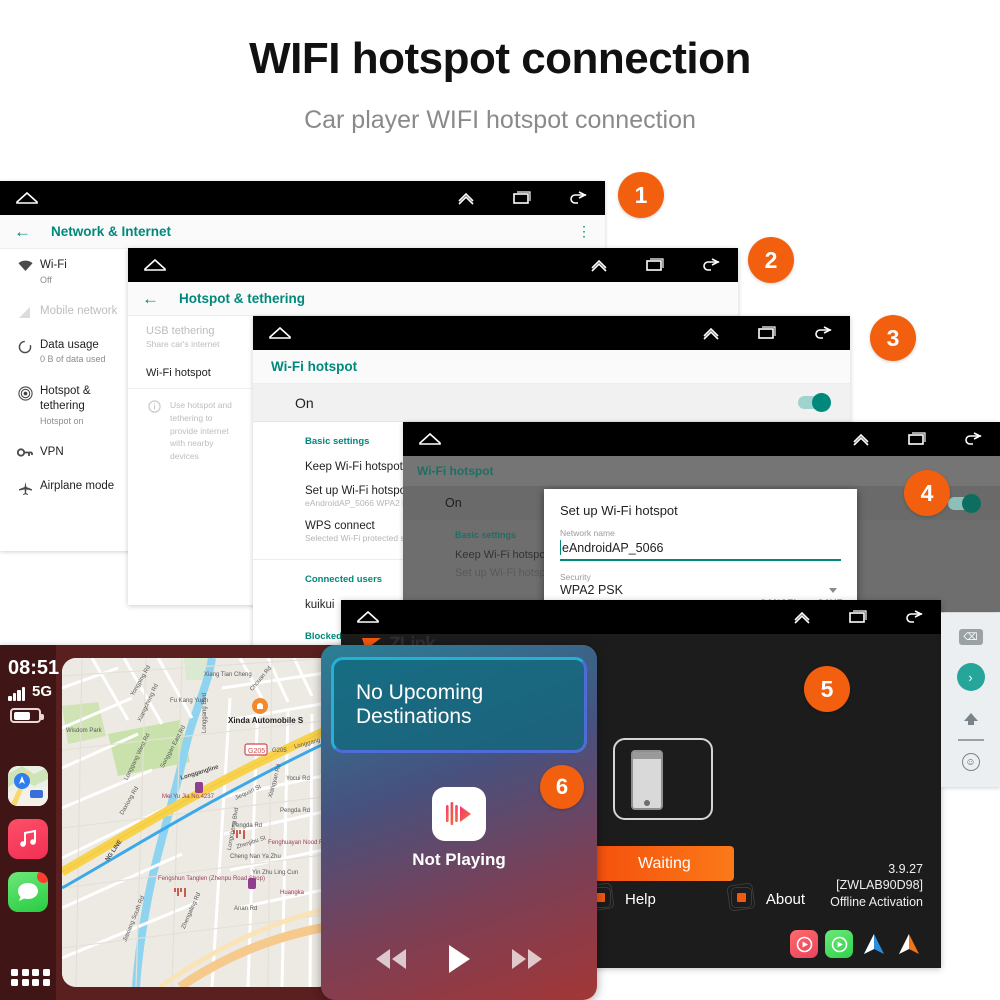 The height and width of the screenshot is (1000, 1000). I want to click on chevron-right-icon: ›, so click(970, 677).